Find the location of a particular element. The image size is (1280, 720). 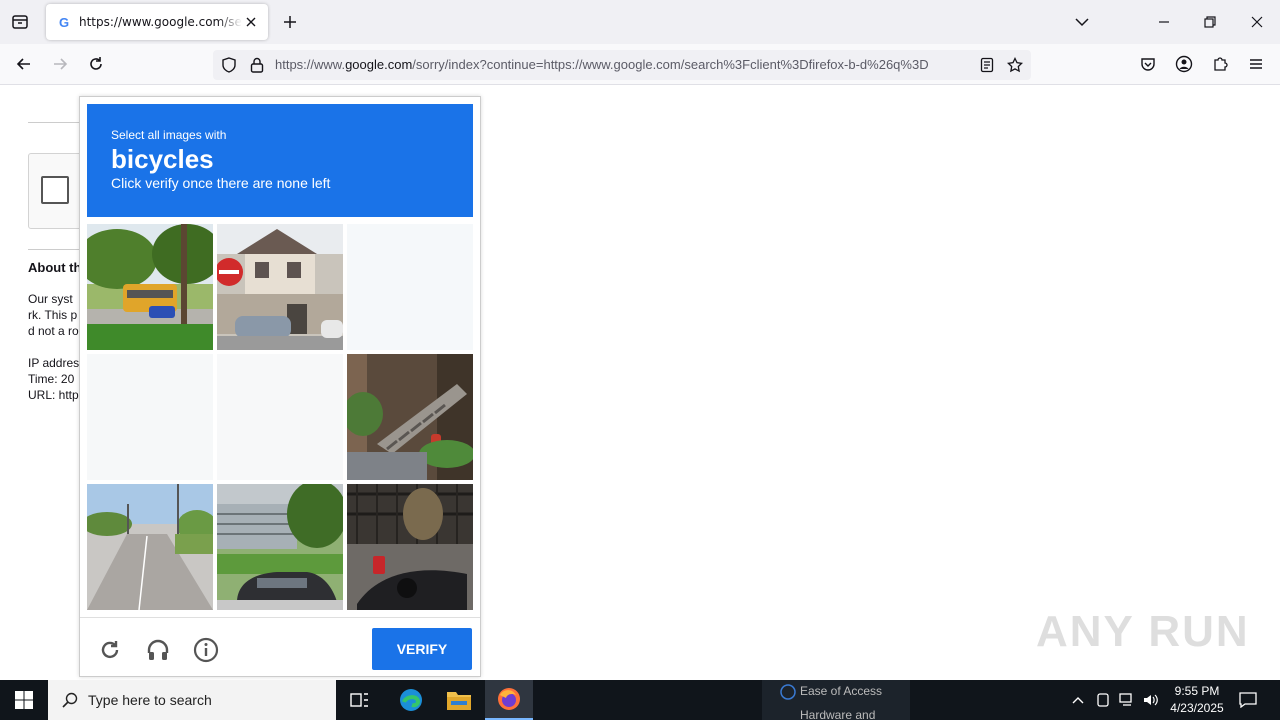

recaptcha-checkbox is located at coordinates (55, 190).